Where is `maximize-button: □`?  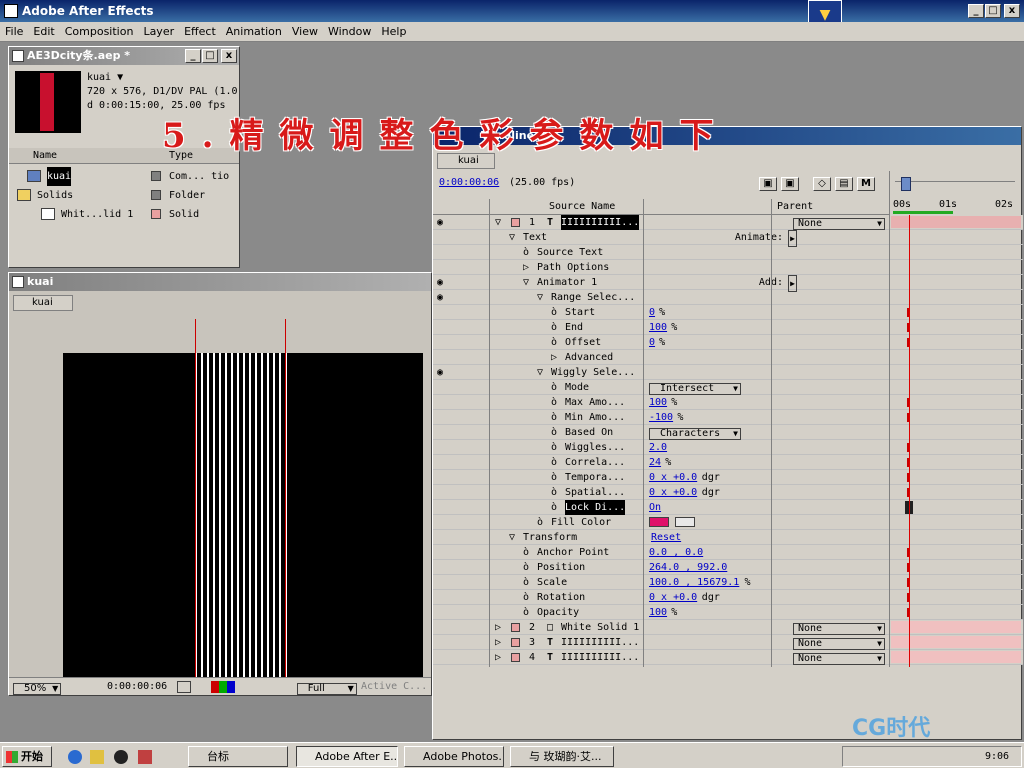
maximize-button: □ is located at coordinates (993, 11).